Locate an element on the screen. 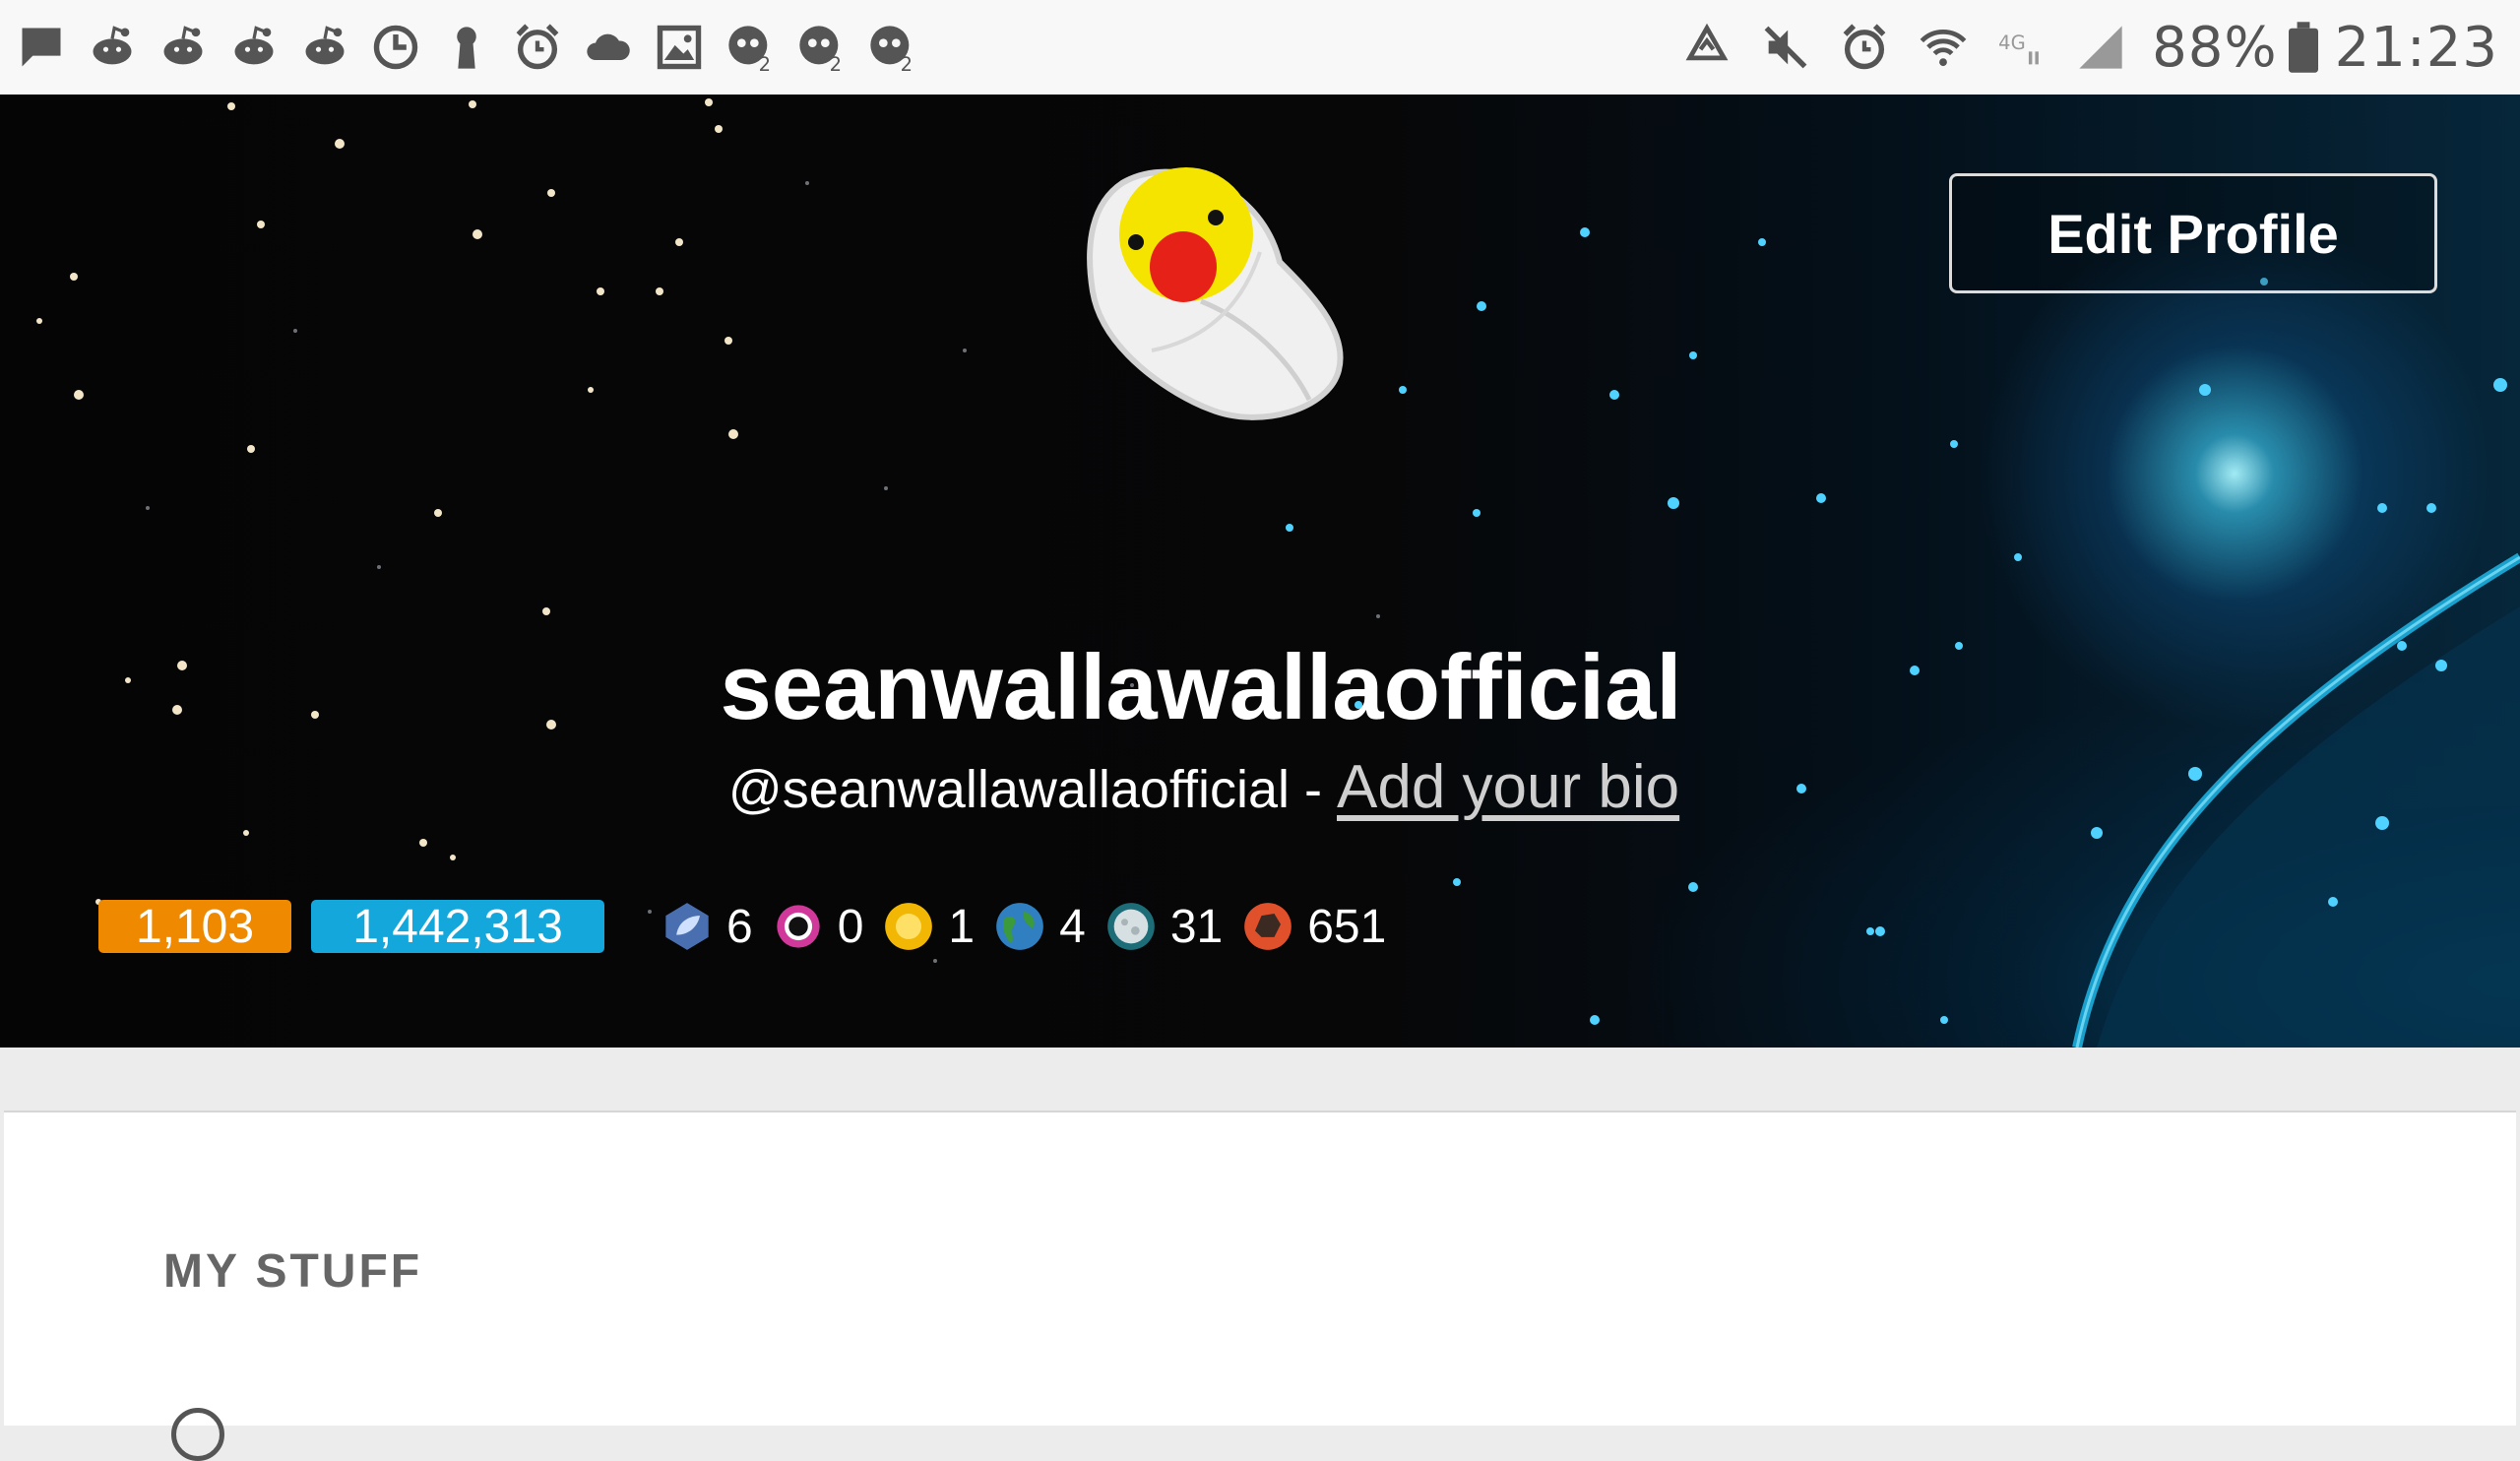 This screenshot has width=2520, height=1461. stat-moon: 31 is located at coordinates (1164, 927).